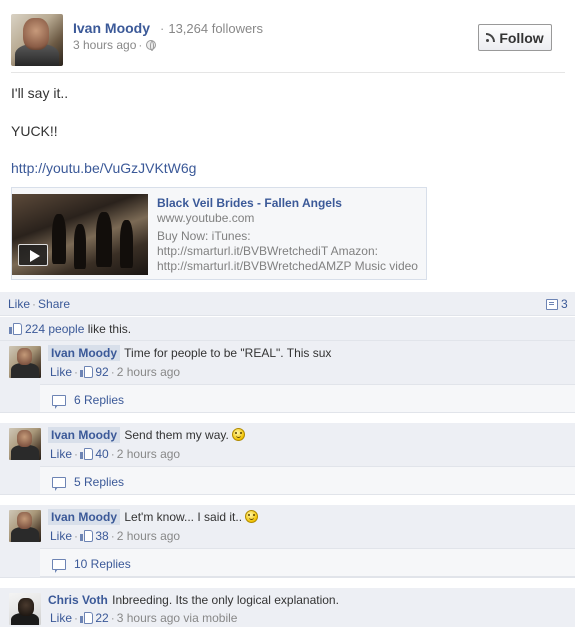 The width and height of the screenshot is (575, 627). Describe the element at coordinates (101, 372) in the screenshot. I see `comment-like-count: 92` at that location.